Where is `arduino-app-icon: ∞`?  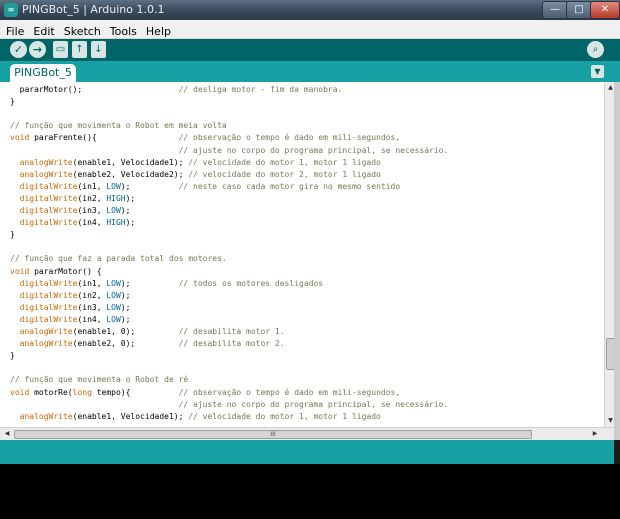
arduino-app-icon: ∞ is located at coordinates (11, 10).